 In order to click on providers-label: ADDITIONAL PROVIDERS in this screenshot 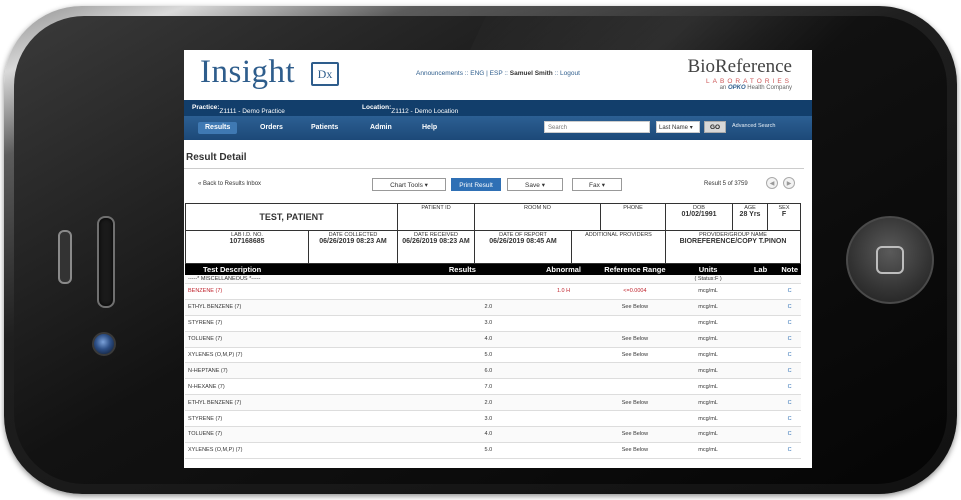, I will do `click(618, 235)`.